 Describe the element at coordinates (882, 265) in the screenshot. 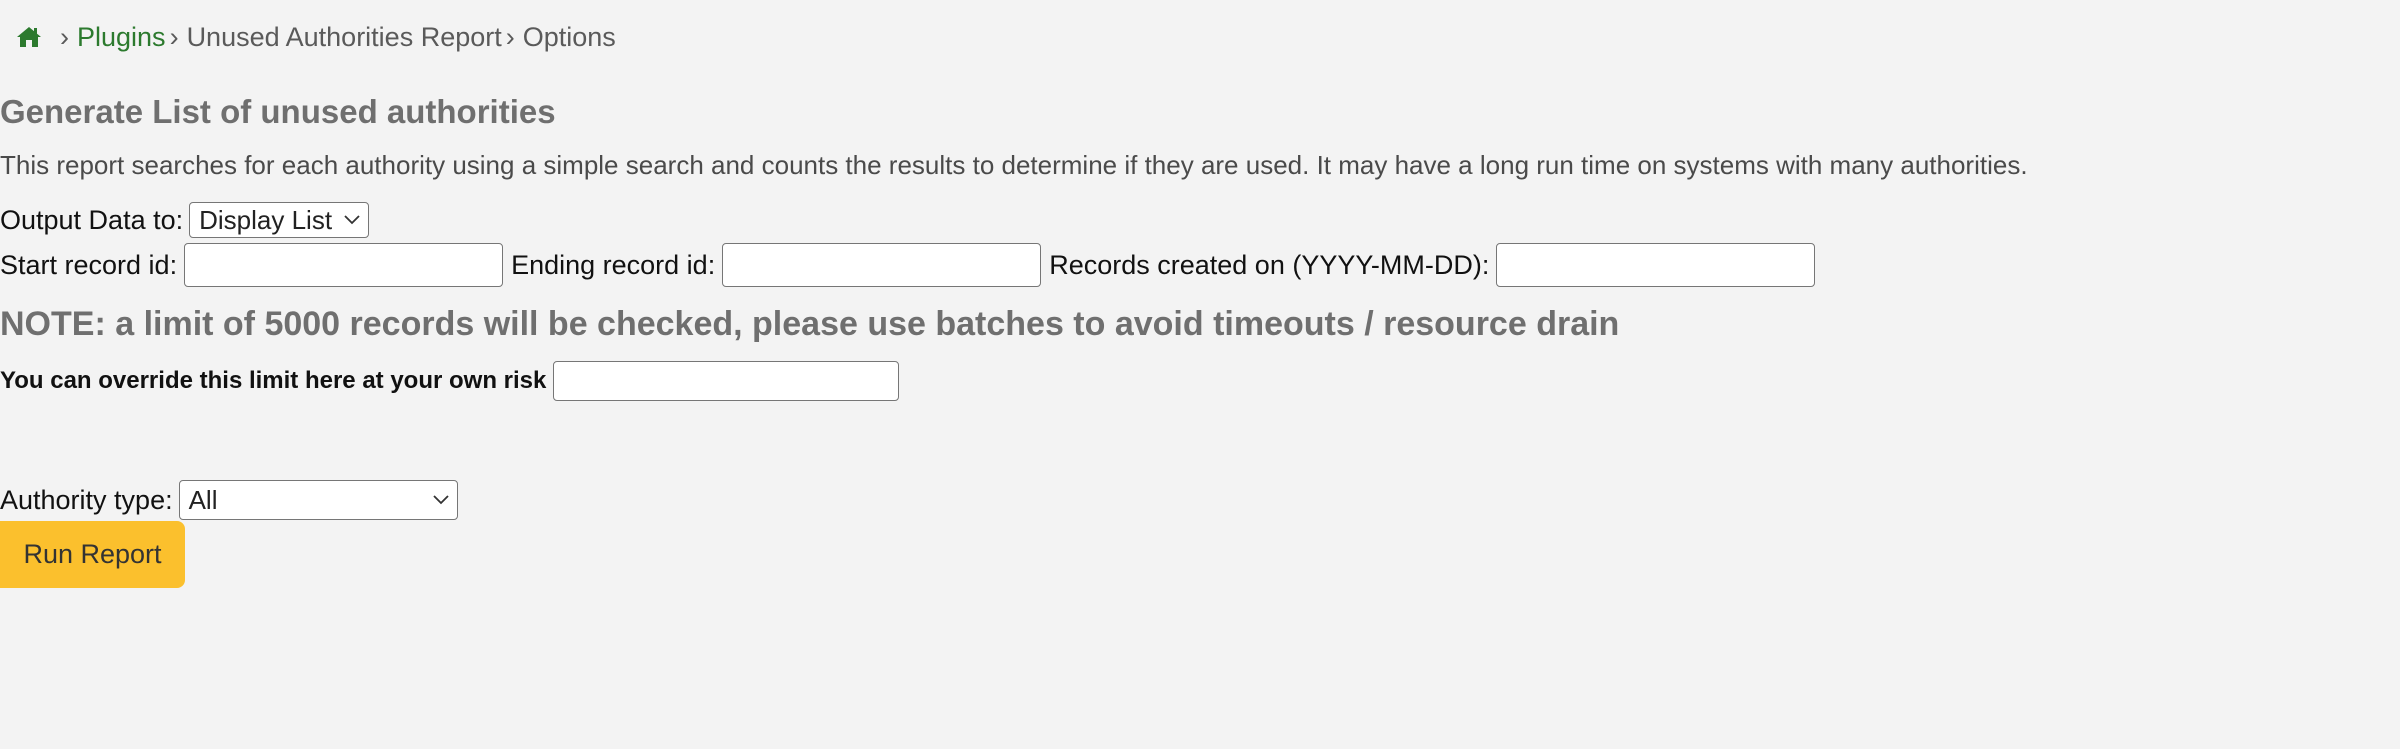

I see `ending-record-input` at that location.